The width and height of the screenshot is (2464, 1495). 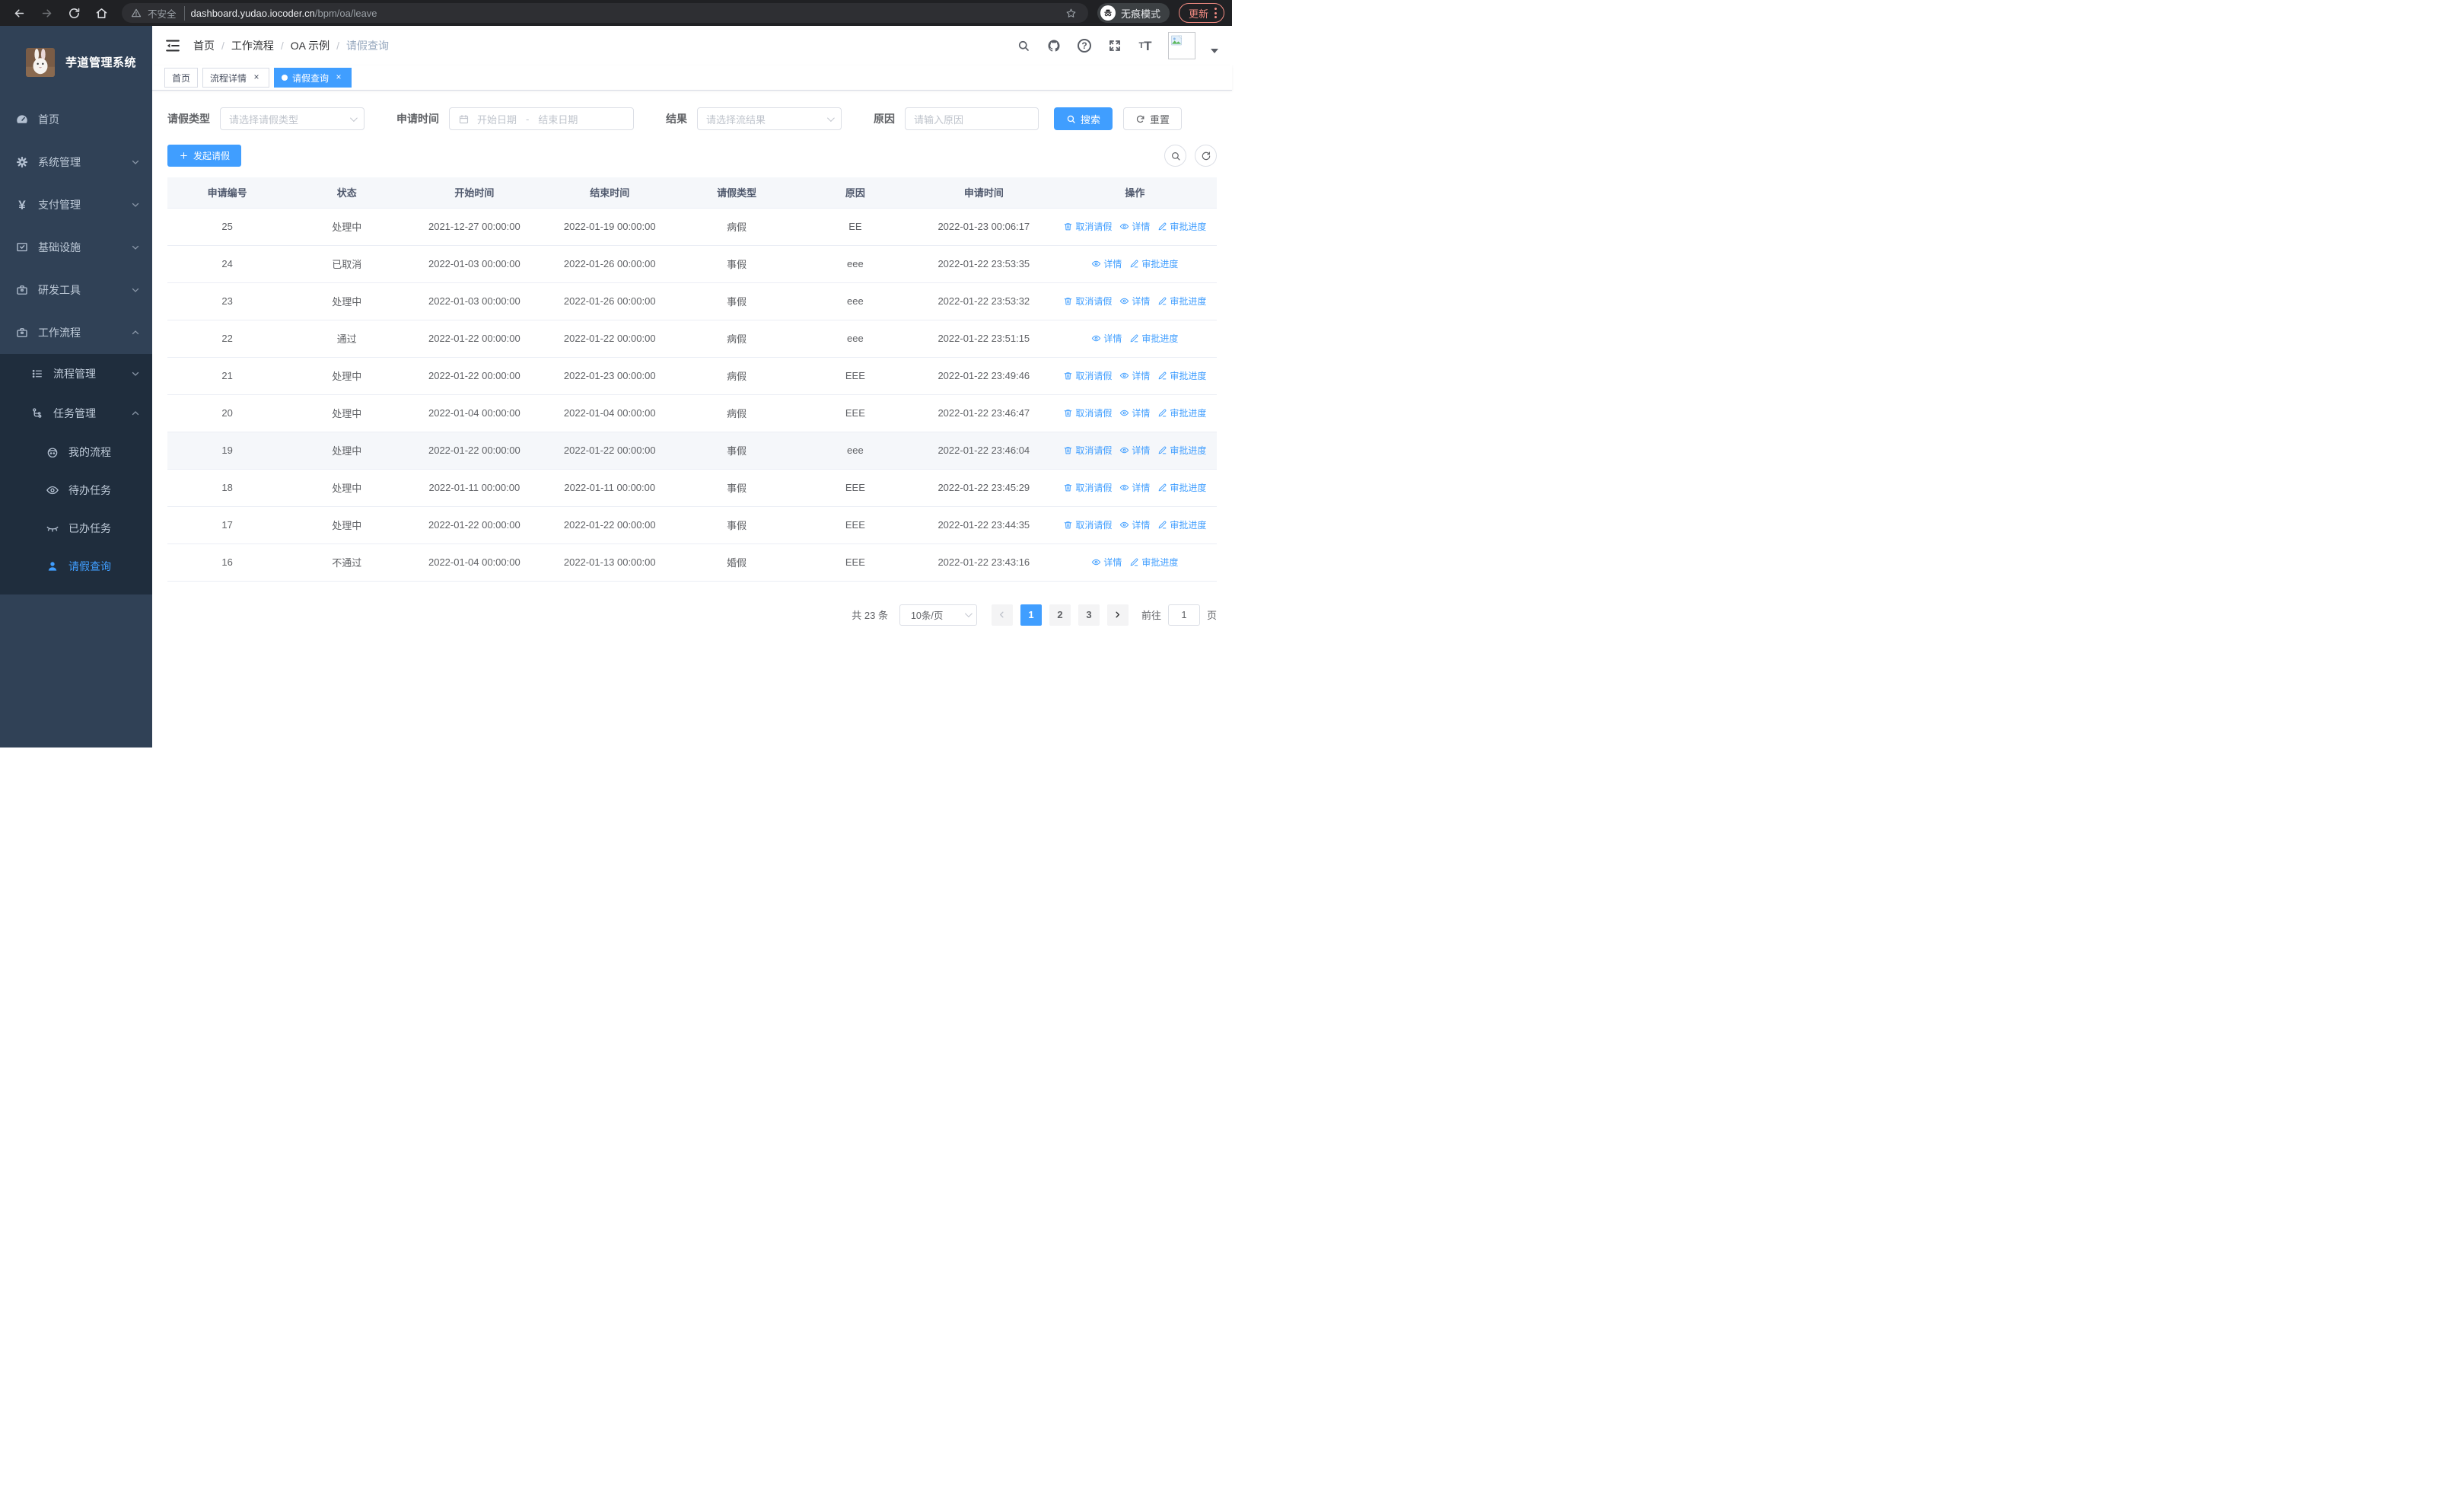 I want to click on toggle-search-button, so click(x=1175, y=156).